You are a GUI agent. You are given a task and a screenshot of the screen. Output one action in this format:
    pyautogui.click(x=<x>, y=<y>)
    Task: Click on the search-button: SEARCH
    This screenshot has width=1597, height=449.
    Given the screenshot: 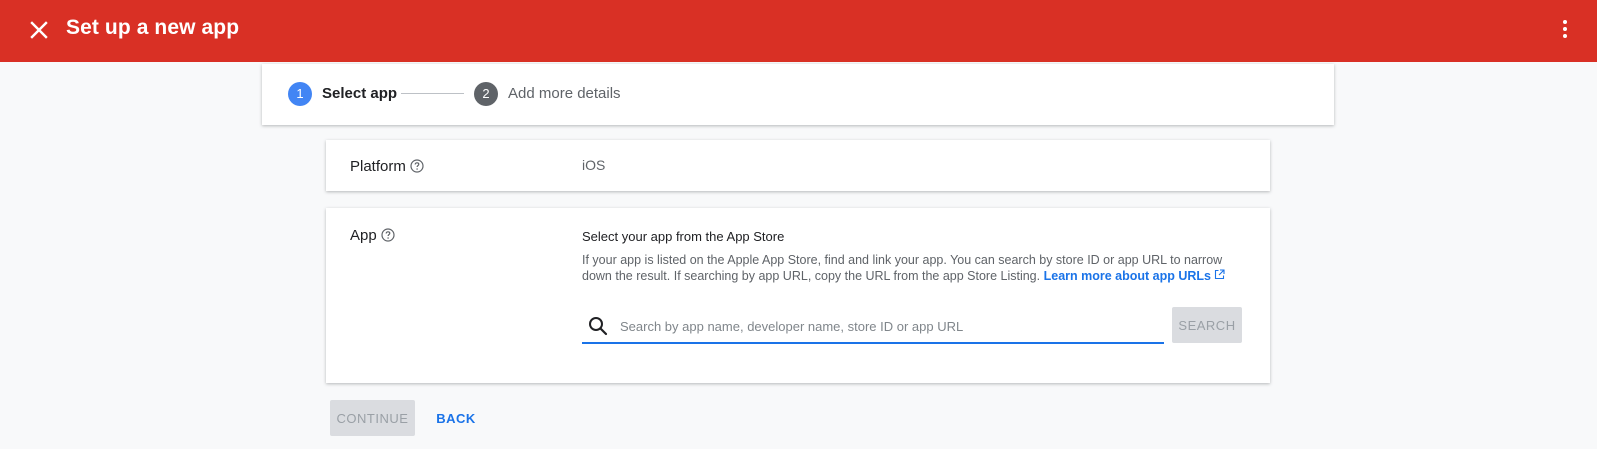 What is the action you would take?
    pyautogui.click(x=1207, y=325)
    